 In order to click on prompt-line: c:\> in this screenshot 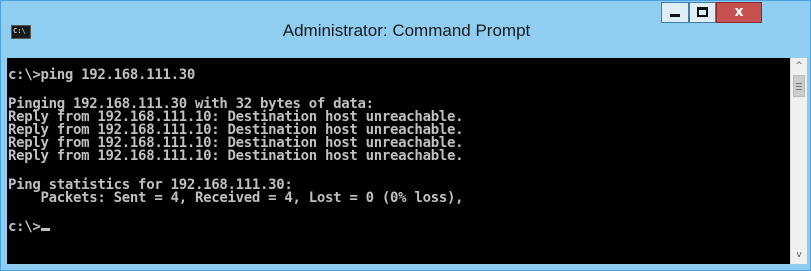, I will do `click(29, 227)`.